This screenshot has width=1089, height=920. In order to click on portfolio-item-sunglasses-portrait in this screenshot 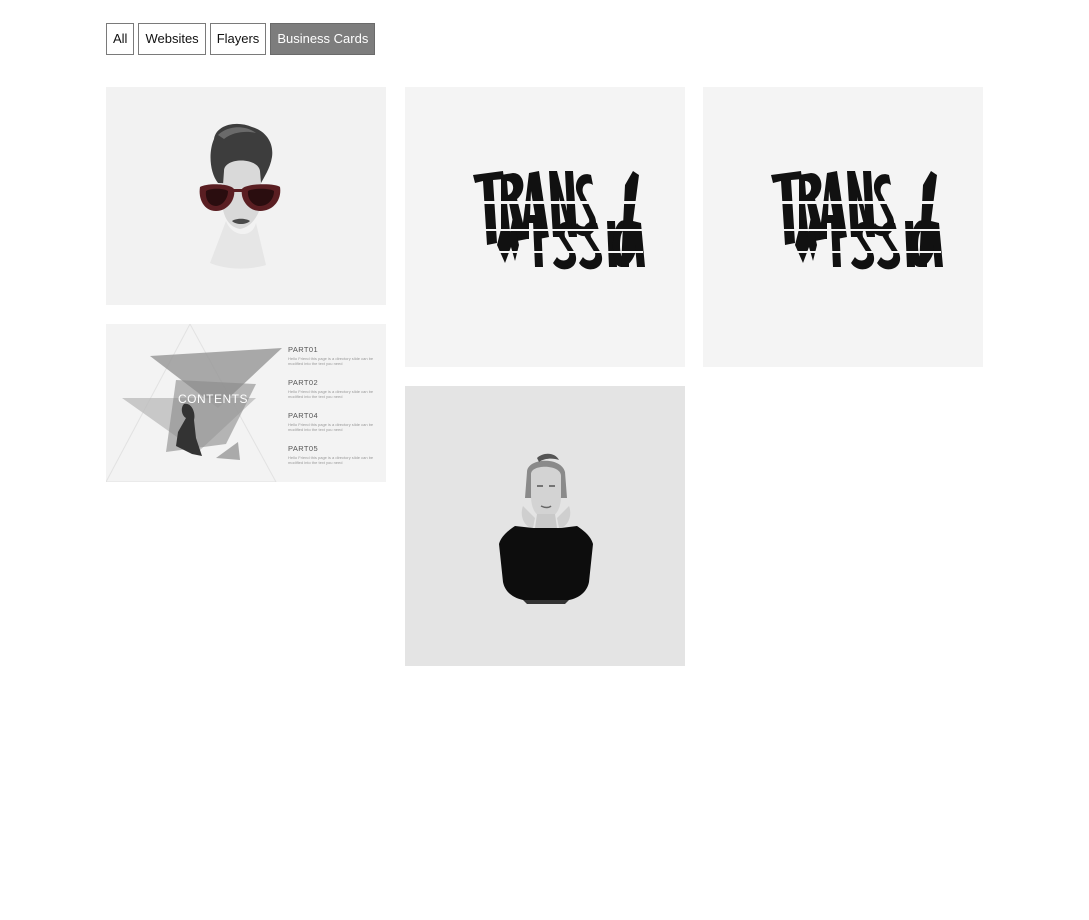, I will do `click(246, 196)`.